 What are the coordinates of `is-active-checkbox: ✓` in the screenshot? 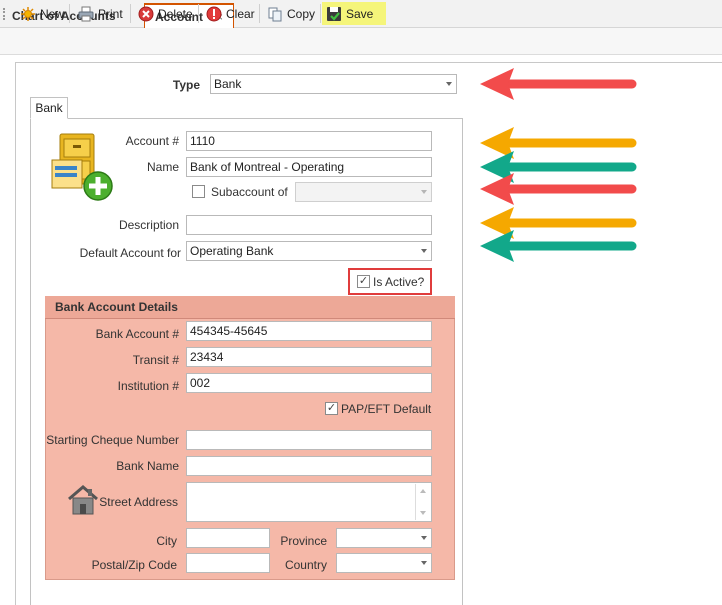 It's located at (363, 281).